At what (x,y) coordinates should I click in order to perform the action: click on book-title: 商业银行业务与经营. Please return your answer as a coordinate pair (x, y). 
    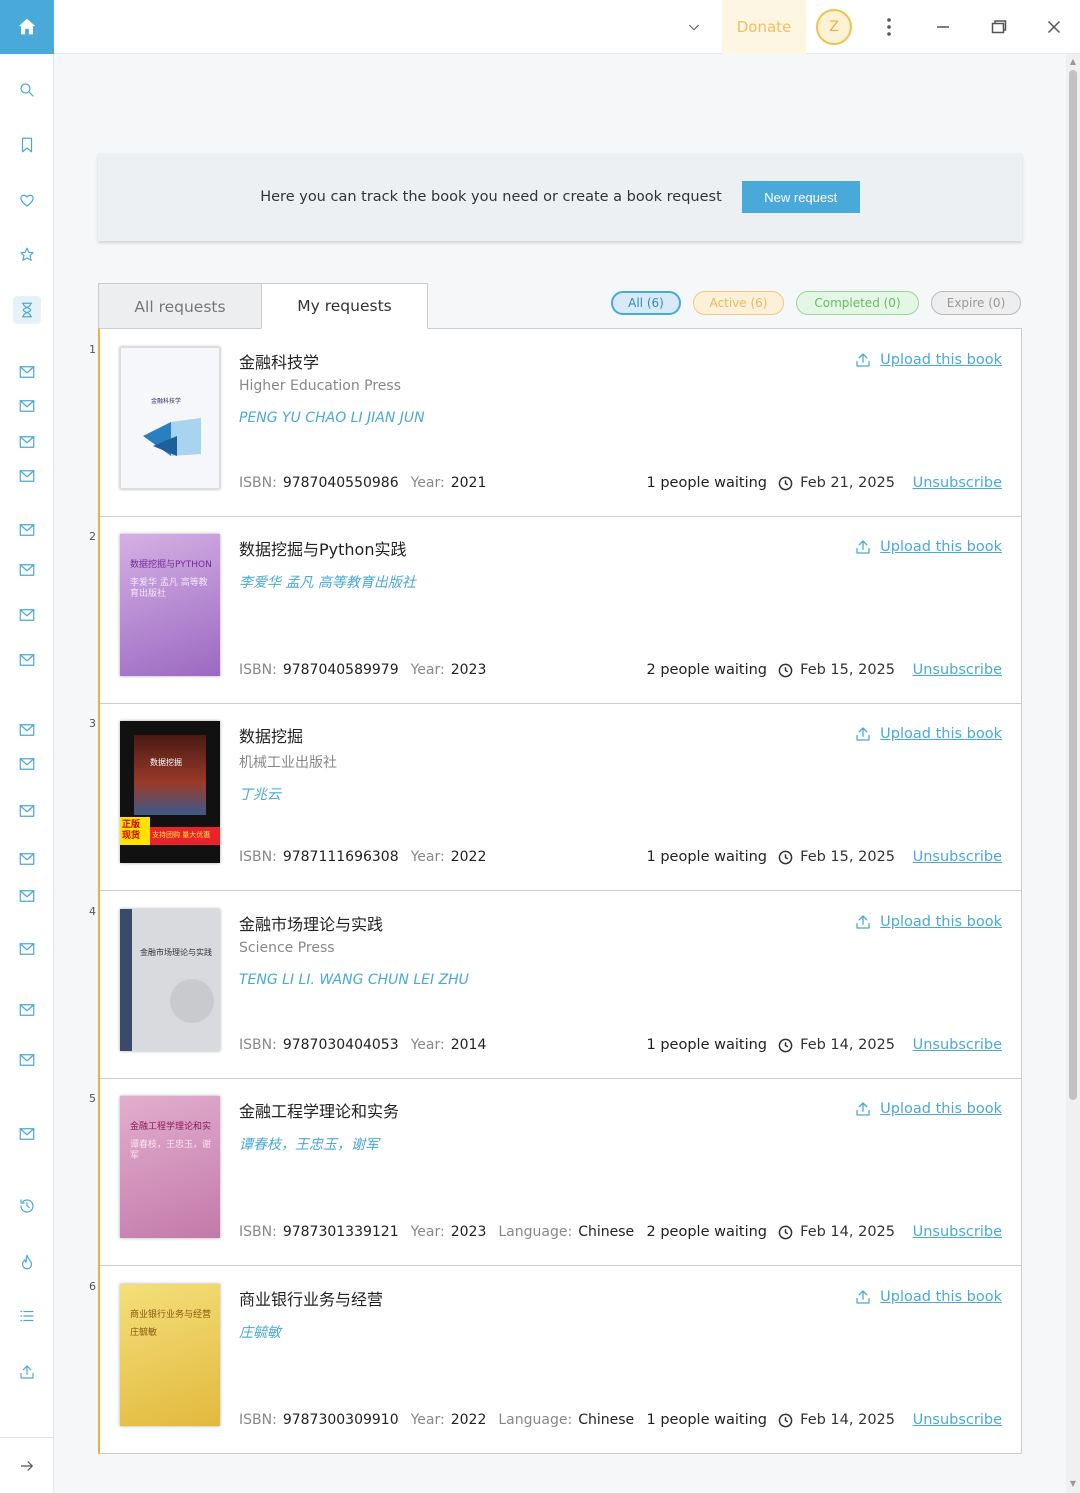
    Looking at the image, I should click on (311, 1298).